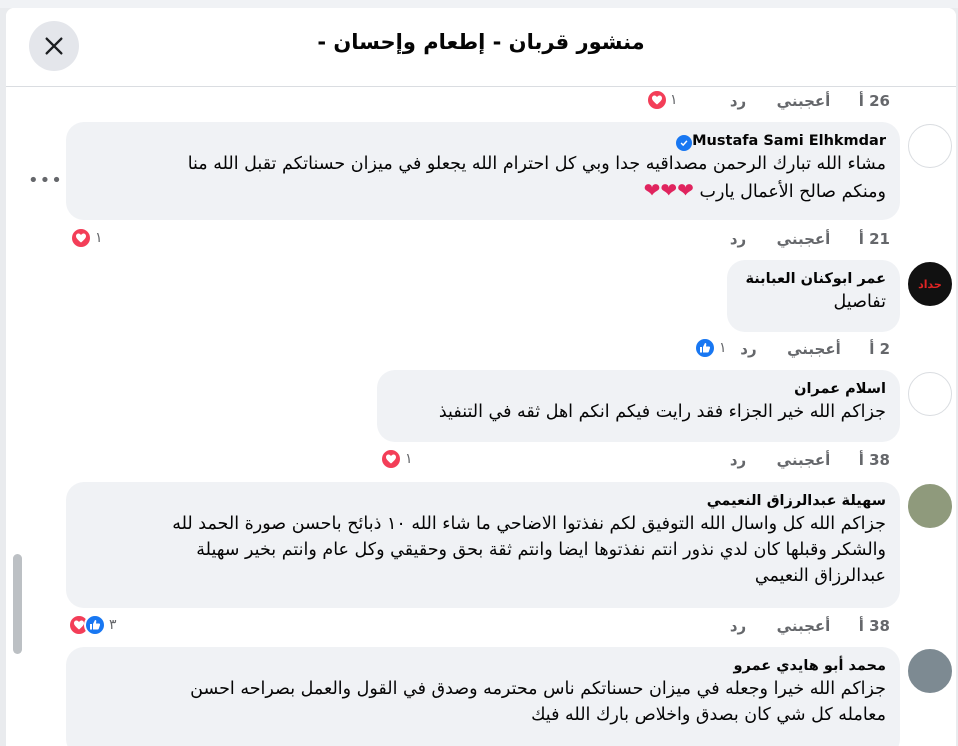 Image resolution: width=958 pixels, height=746 pixels. I want to click on verified-badge-icon, so click(684, 143).